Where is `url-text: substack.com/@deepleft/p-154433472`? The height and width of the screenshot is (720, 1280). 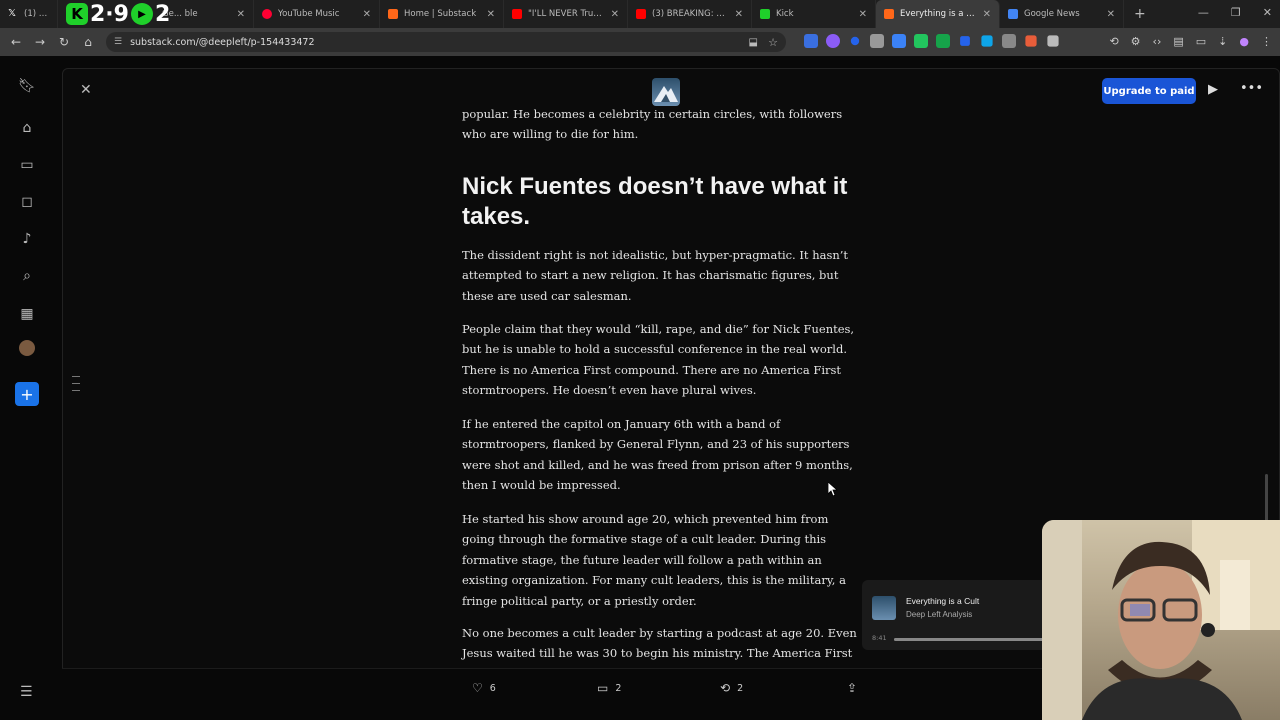
url-text: substack.com/@deepleft/p-154433472 is located at coordinates (222, 42).